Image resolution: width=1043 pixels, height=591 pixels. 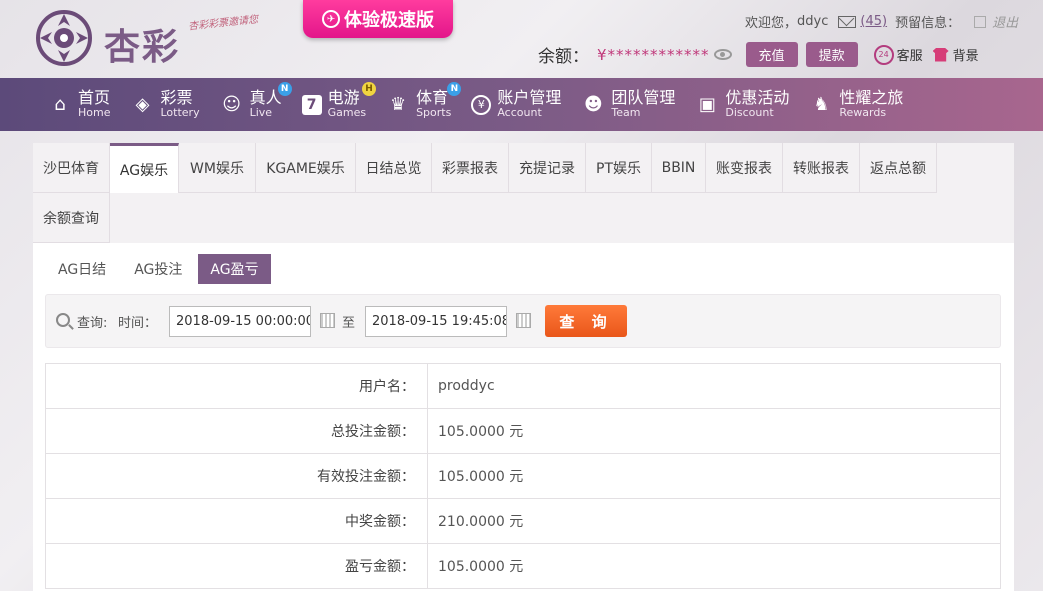 I want to click on nav-item-discount: ▣ 优惠活动 Discount, so click(x=742, y=103).